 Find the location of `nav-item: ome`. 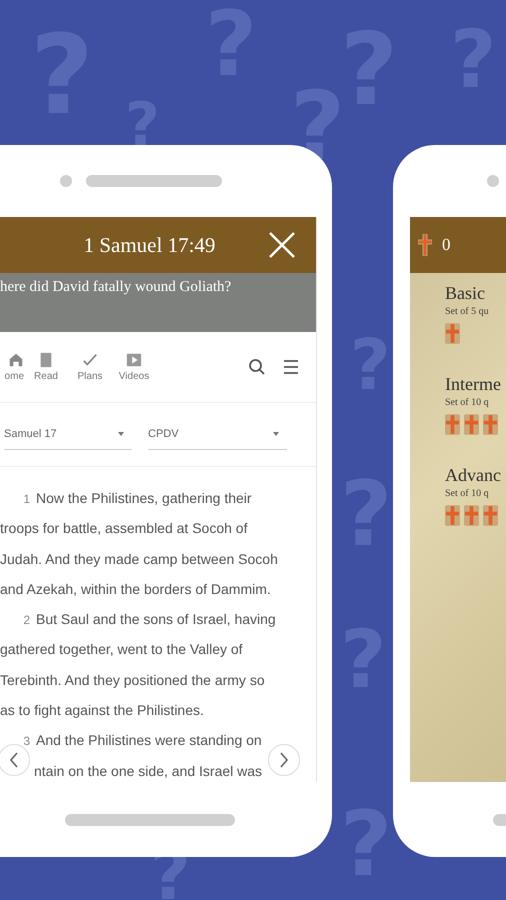

nav-item: ome is located at coordinates (12, 367).